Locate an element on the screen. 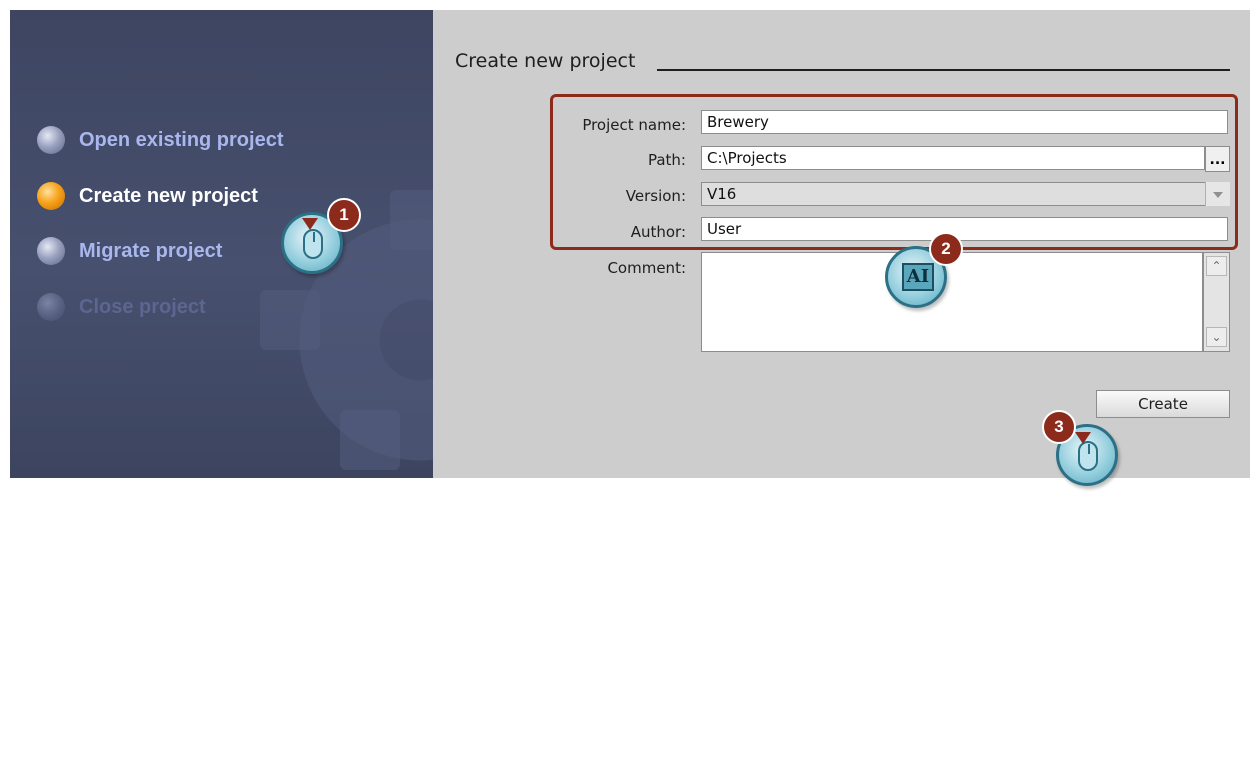  step-2-badge: 2 is located at coordinates (946, 249).